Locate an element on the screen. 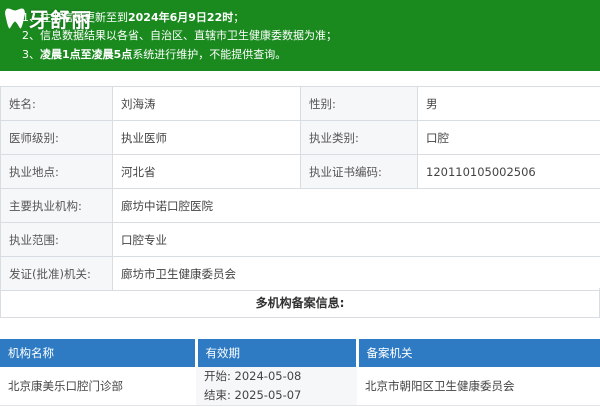 The image size is (600, 407). location-label: 执业地点: is located at coordinates (56, 171).